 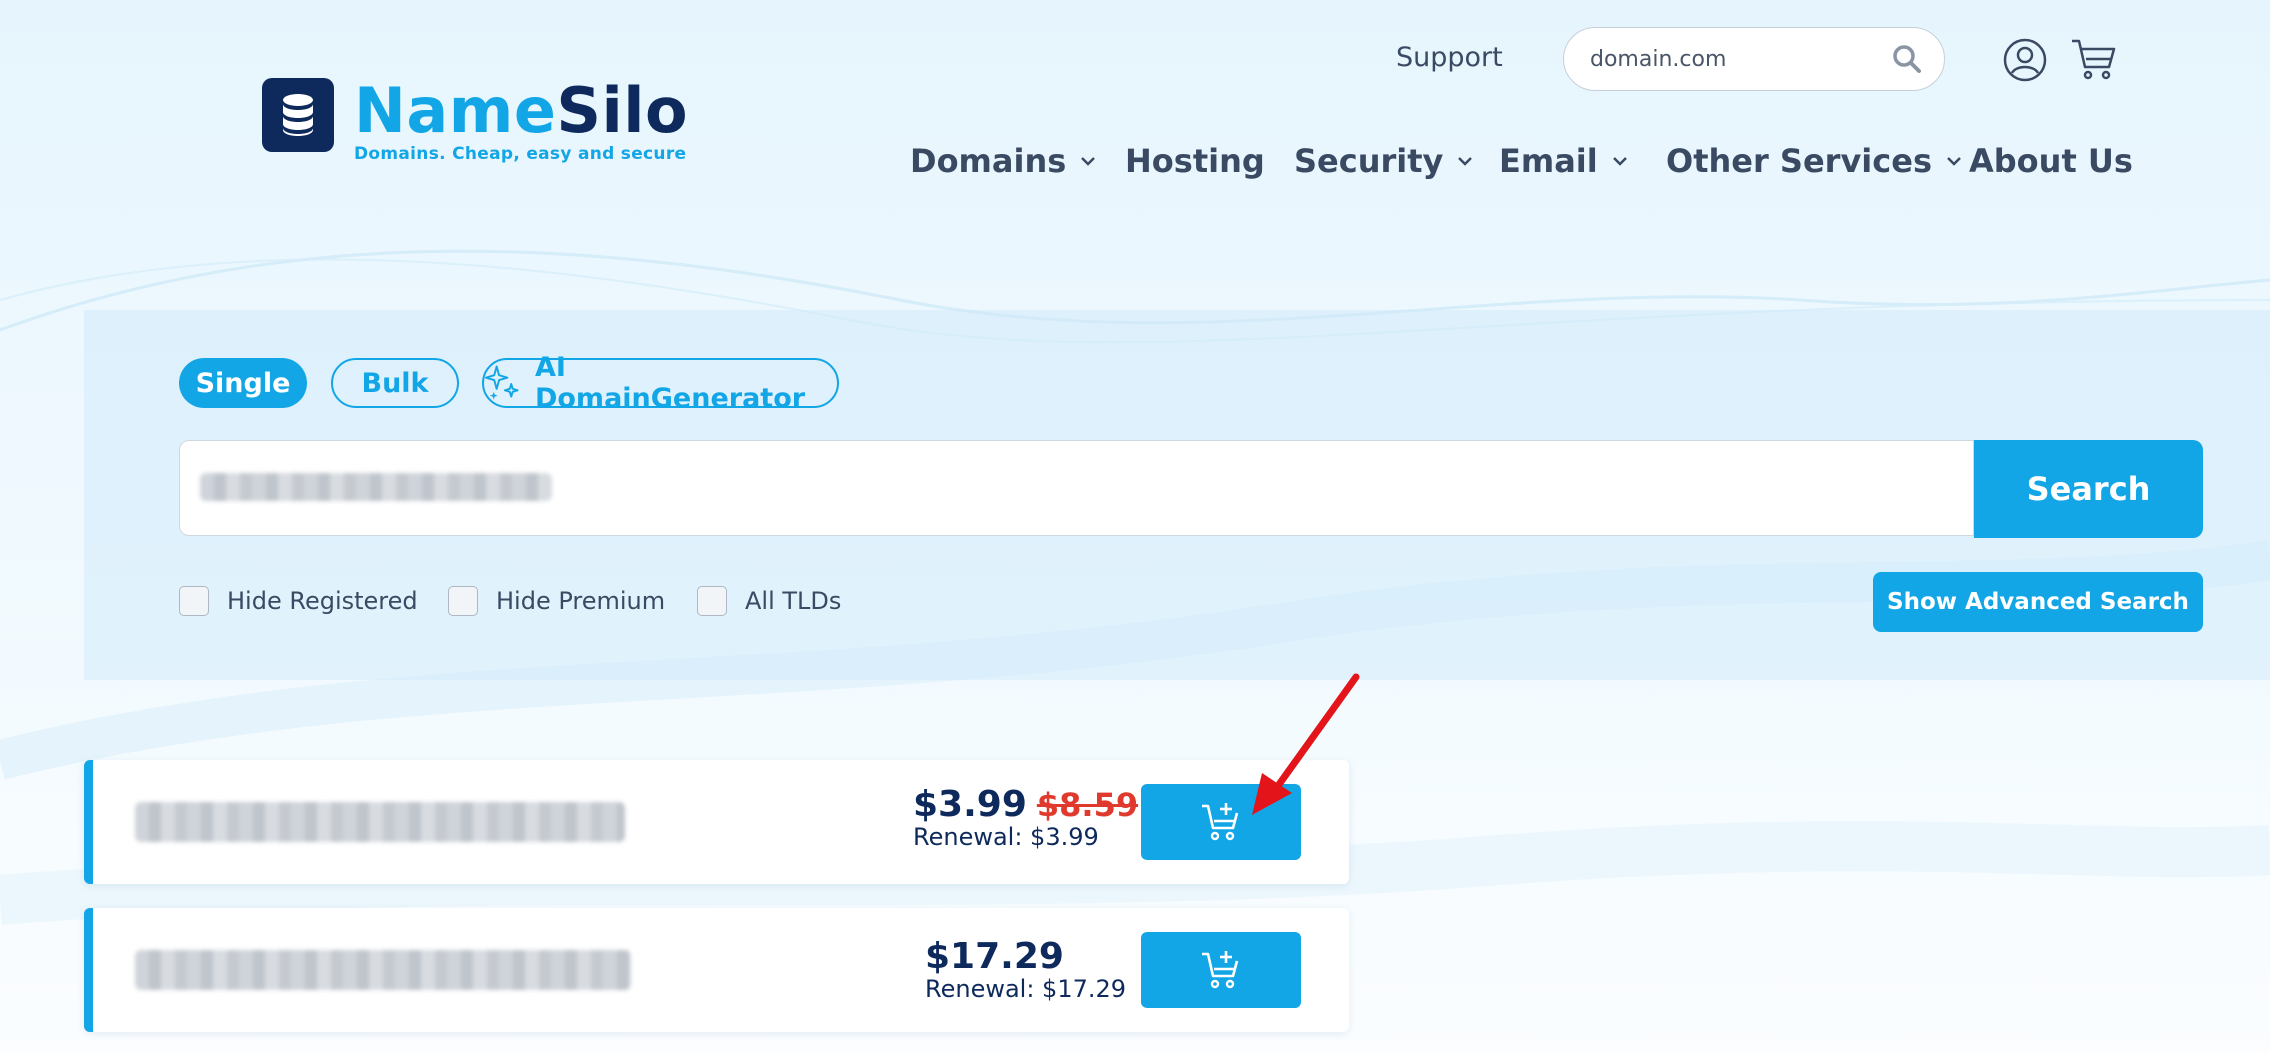 I want to click on nav-other-services: Other Services, so click(x=1814, y=161).